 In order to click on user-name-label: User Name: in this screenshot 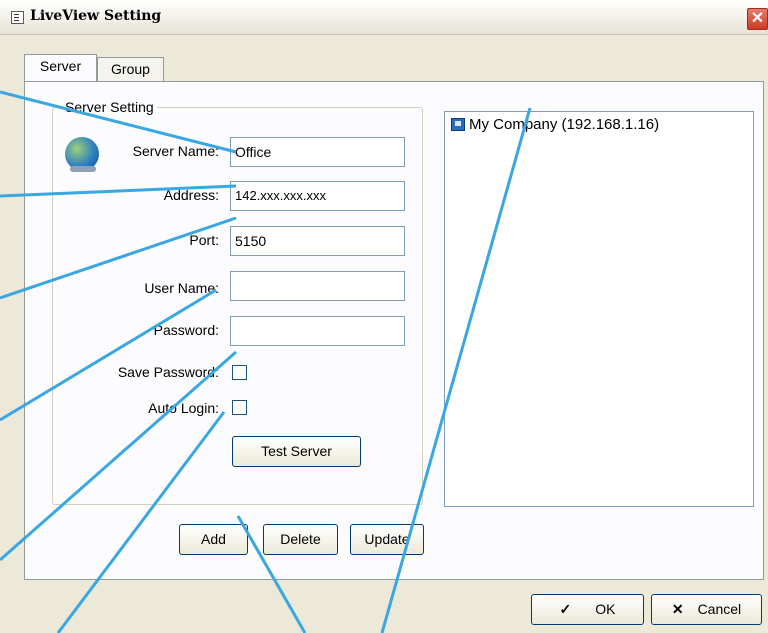, I will do `click(181, 288)`.